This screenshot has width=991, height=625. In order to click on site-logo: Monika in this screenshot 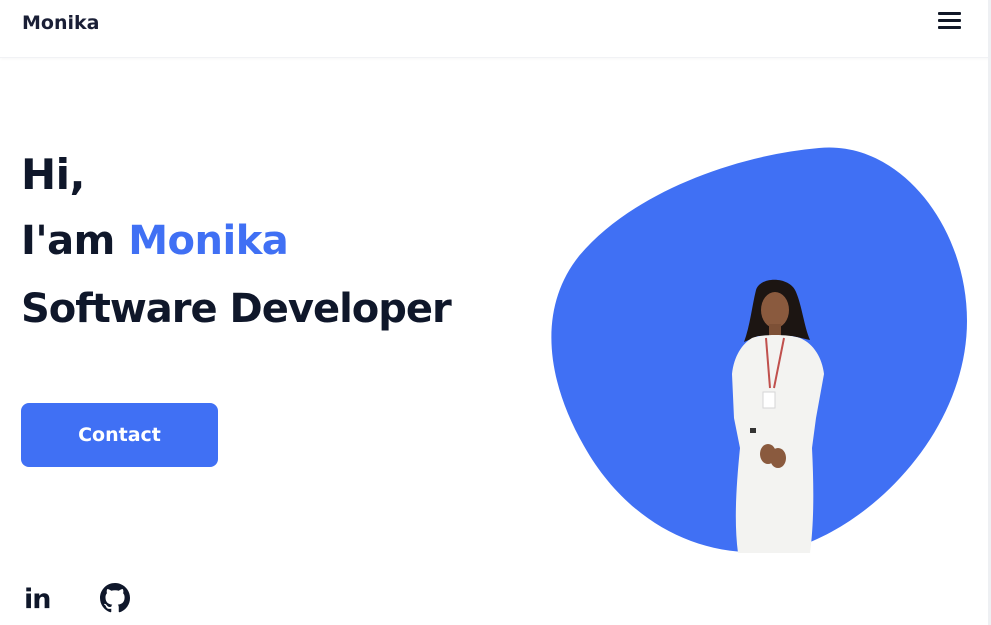, I will do `click(60, 23)`.